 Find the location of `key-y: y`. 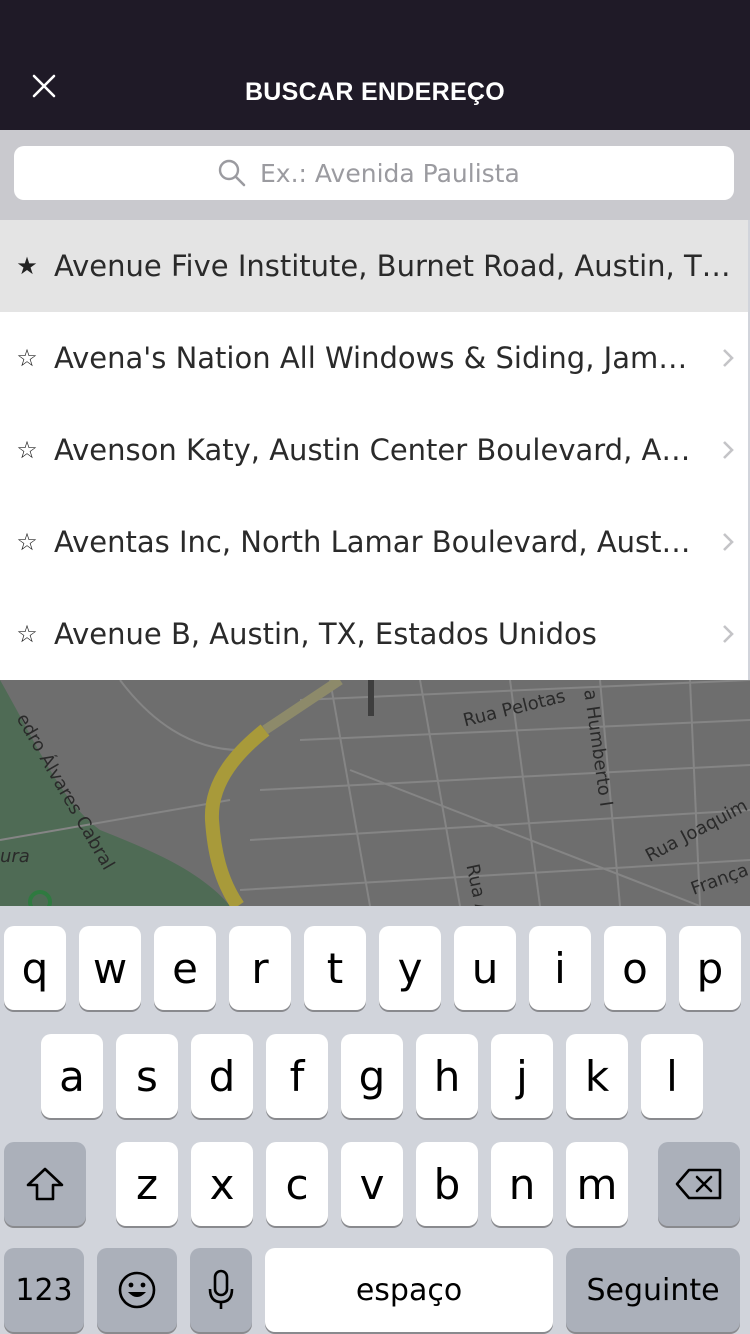

key-y: y is located at coordinates (410, 968).